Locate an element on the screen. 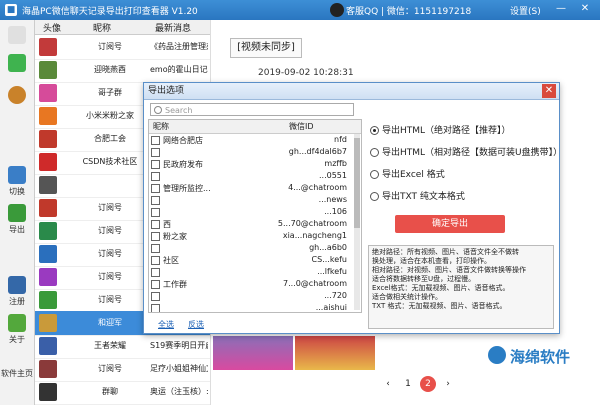 The width and height of the screenshot is (600, 405). contact-row: 王者荣耀 S19赛季明日开启 is located at coordinates (122, 346).